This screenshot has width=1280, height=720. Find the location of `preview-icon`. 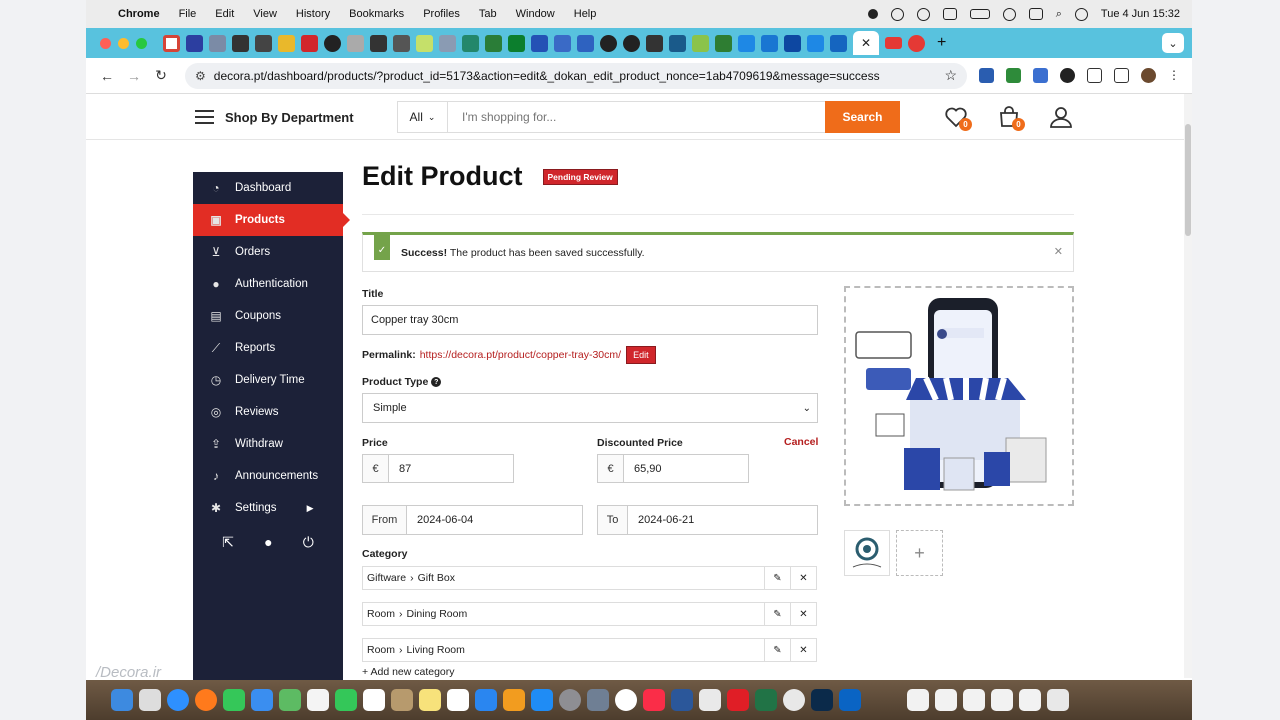

preview-icon is located at coordinates (598, 700).